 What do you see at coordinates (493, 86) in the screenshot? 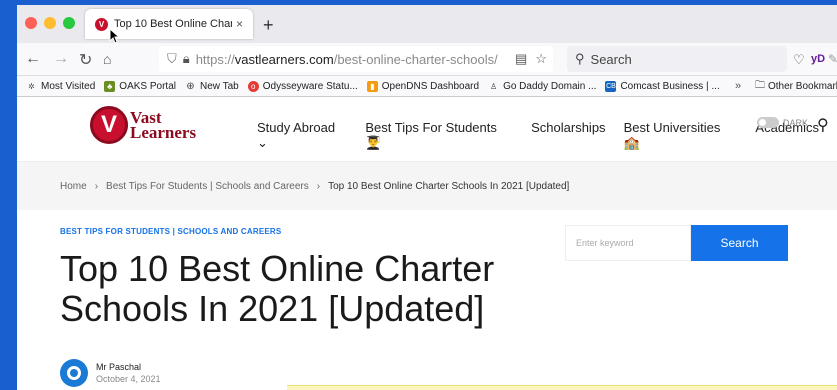
I see `godaddy-icon: ♙` at bounding box center [493, 86].